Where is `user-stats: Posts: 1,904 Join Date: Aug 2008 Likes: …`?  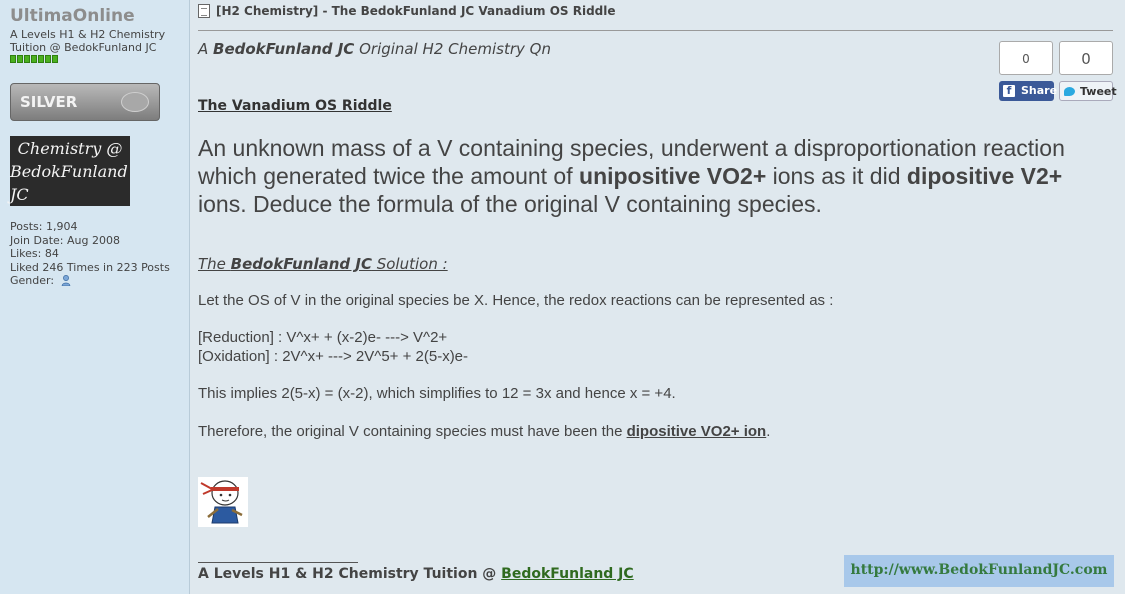
user-stats: Posts: 1,904 Join Date: Aug 2008 Likes: … is located at coordinates (90, 254).